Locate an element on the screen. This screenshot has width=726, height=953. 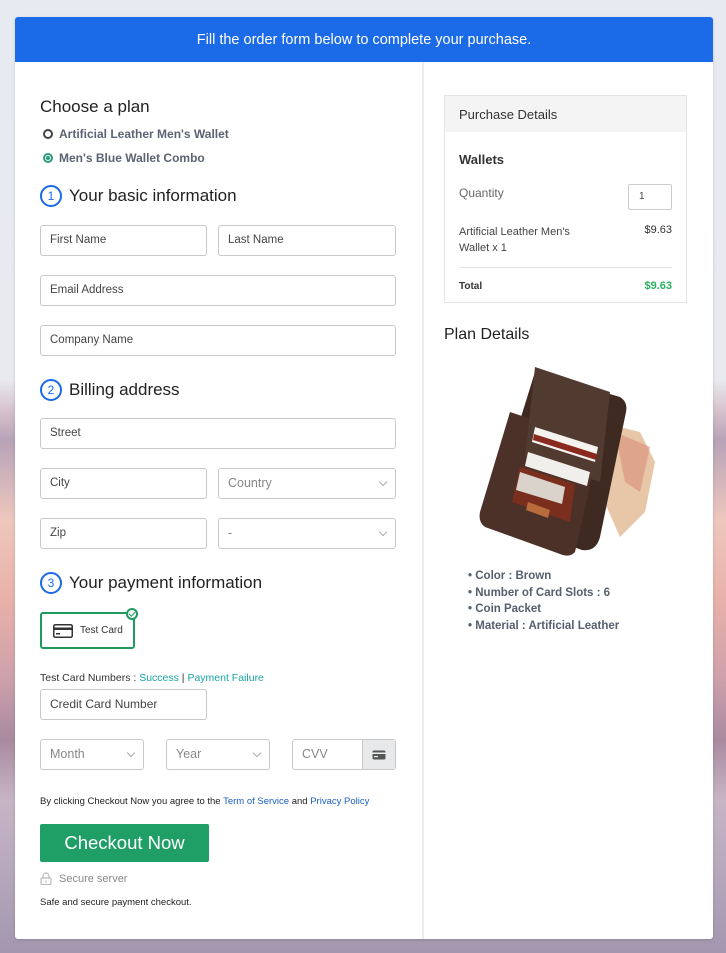
divider is located at coordinates (565, 267).